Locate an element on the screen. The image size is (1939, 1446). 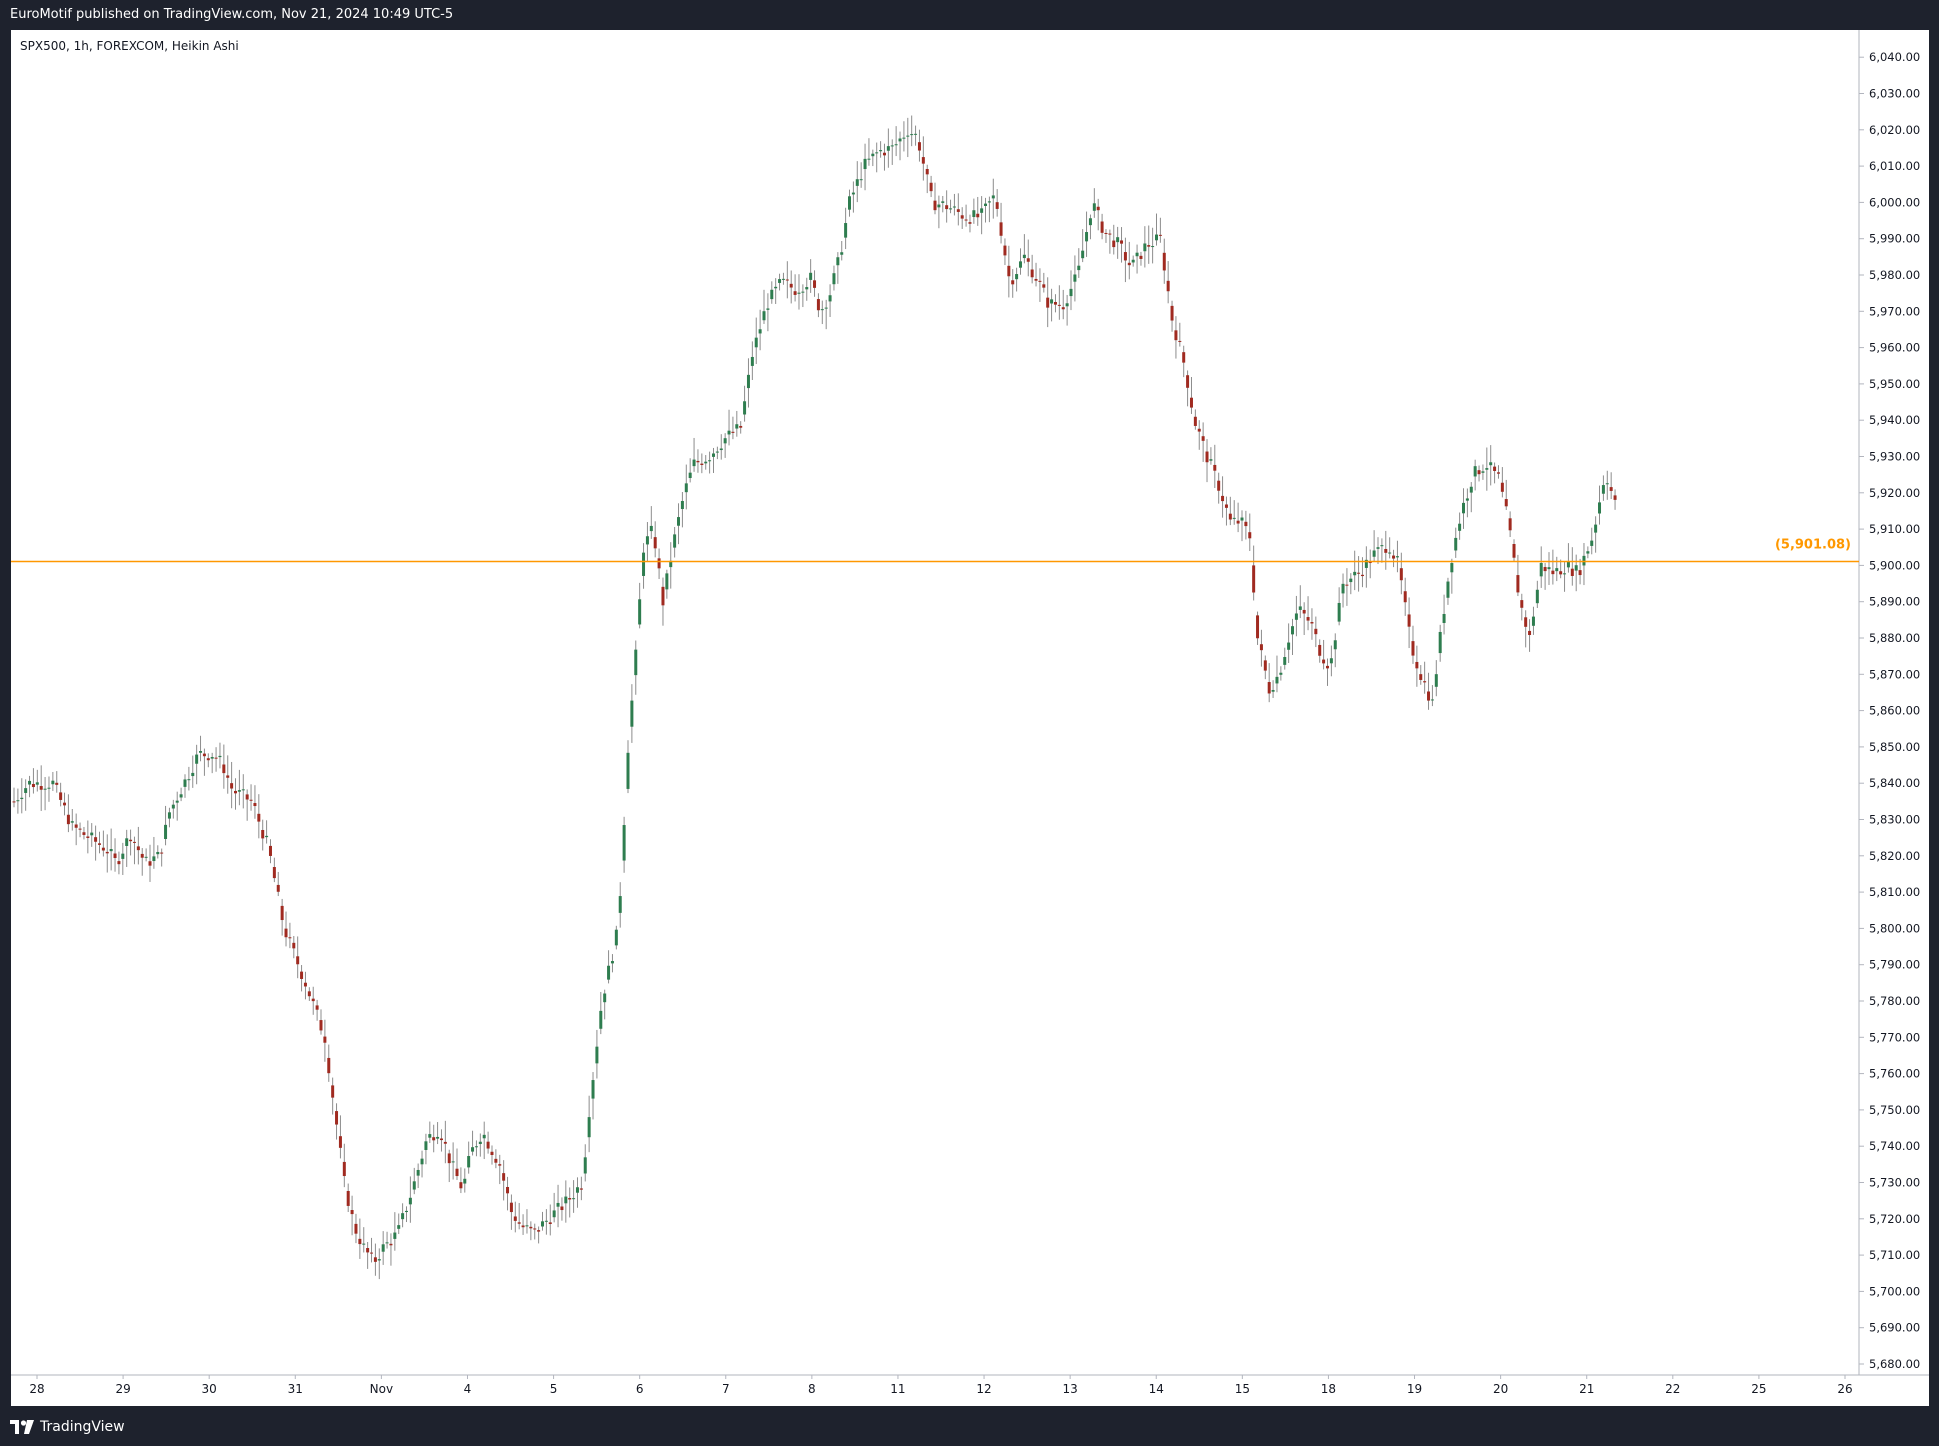
price-tick-label: 5,960.00 is located at coordinates (1894, 348).